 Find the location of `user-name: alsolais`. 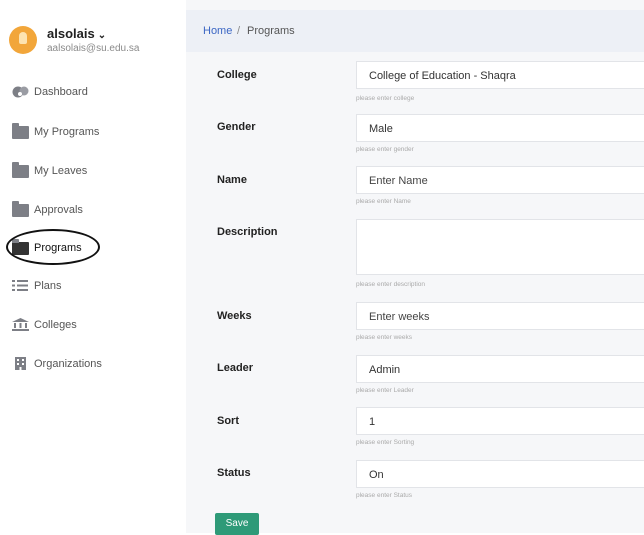

user-name: alsolais is located at coordinates (71, 33).